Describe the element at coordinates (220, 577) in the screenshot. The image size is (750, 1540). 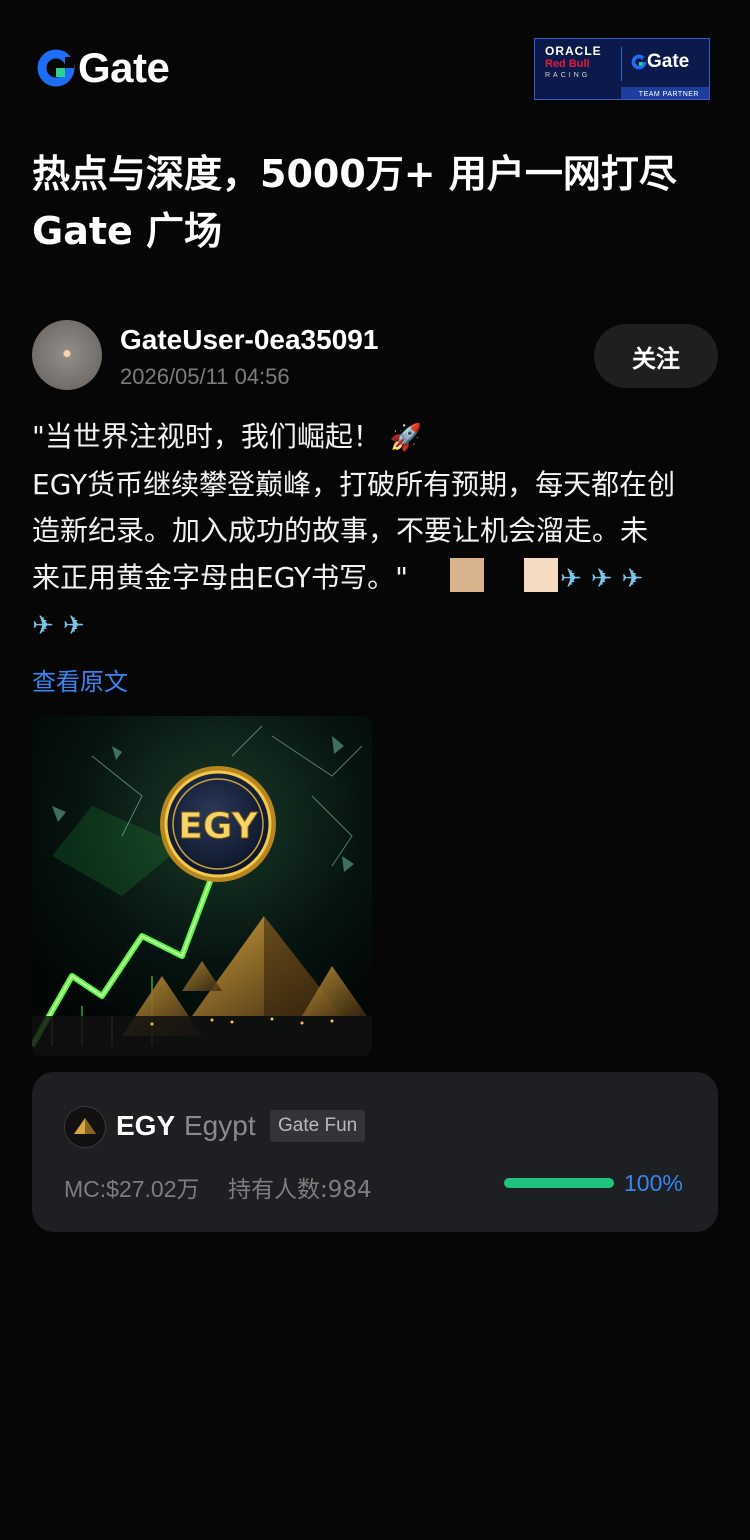
I see `post-text-4: 来正用黄金字母由EGY书写。"` at that location.